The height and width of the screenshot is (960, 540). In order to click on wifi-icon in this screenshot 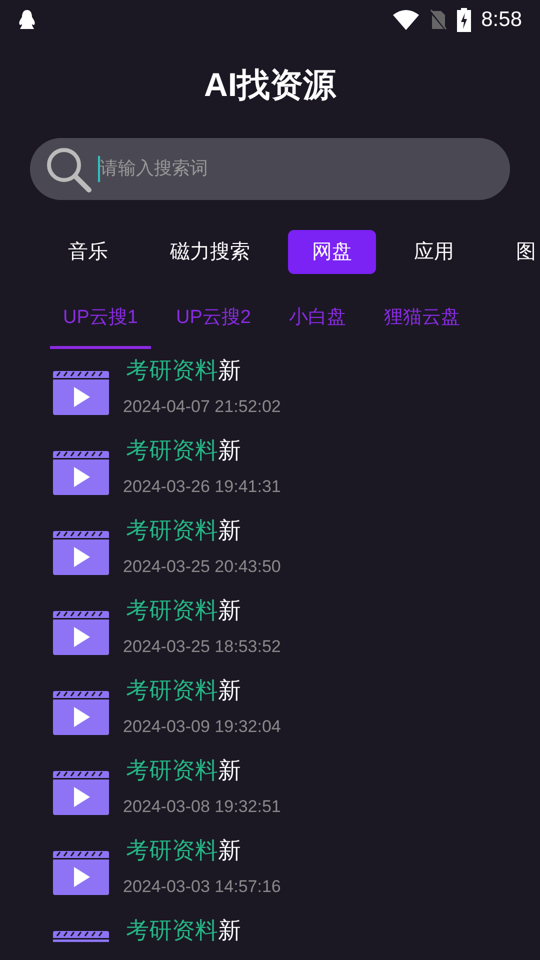, I will do `click(406, 20)`.